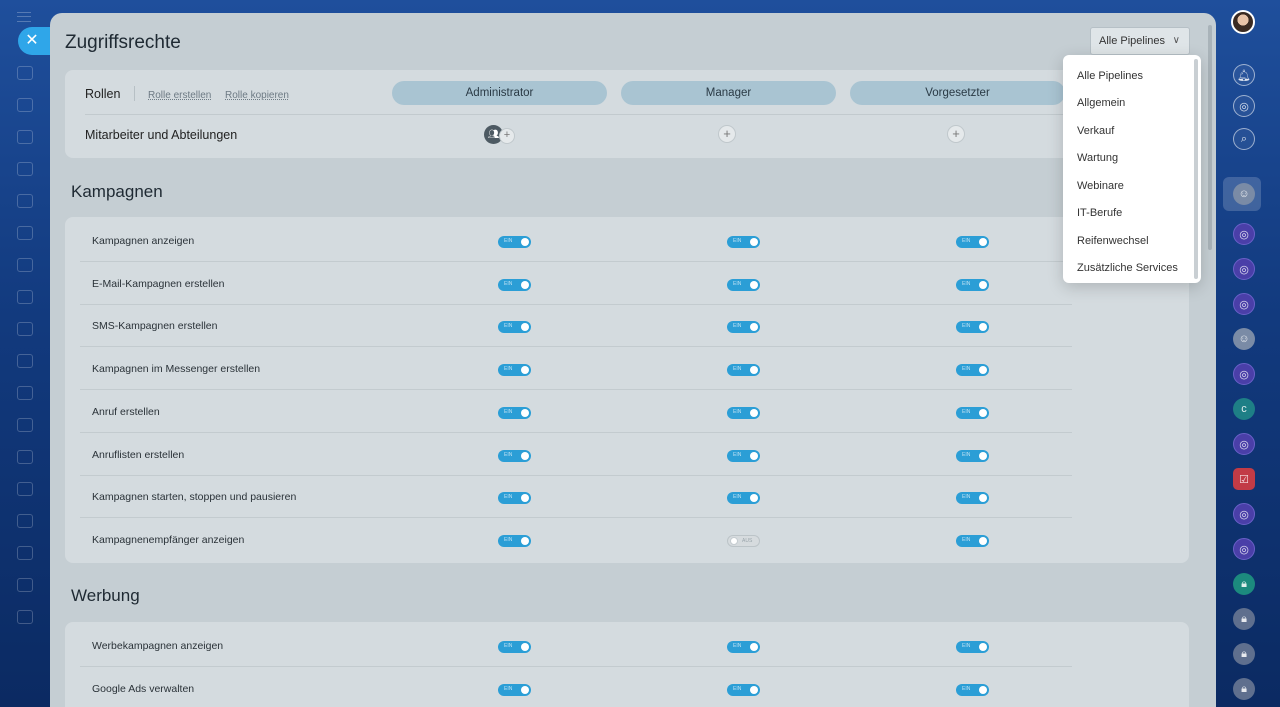 This screenshot has width=1280, height=707. I want to click on pipeline-option: Reifenwechsel, so click(1113, 241).